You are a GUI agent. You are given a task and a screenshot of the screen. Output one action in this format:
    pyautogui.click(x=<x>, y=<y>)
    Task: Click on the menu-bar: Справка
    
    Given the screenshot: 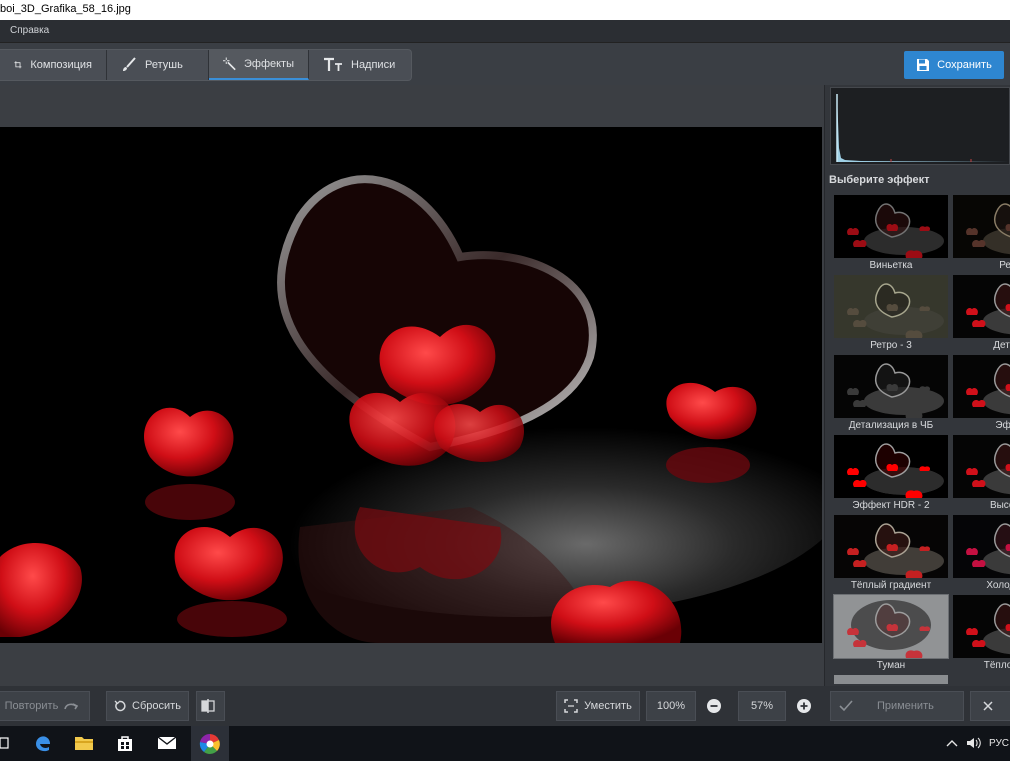 What is the action you would take?
    pyautogui.click(x=505, y=31)
    